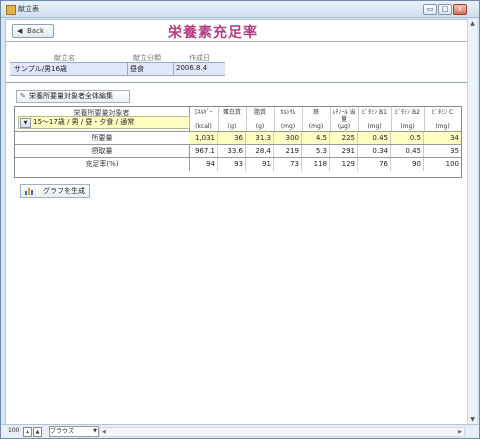 This screenshot has width=480, height=439. I want to click on target-select: ▼ 15～17歳 / 男 / 昼・夕食 / 通常, so click(104, 122).